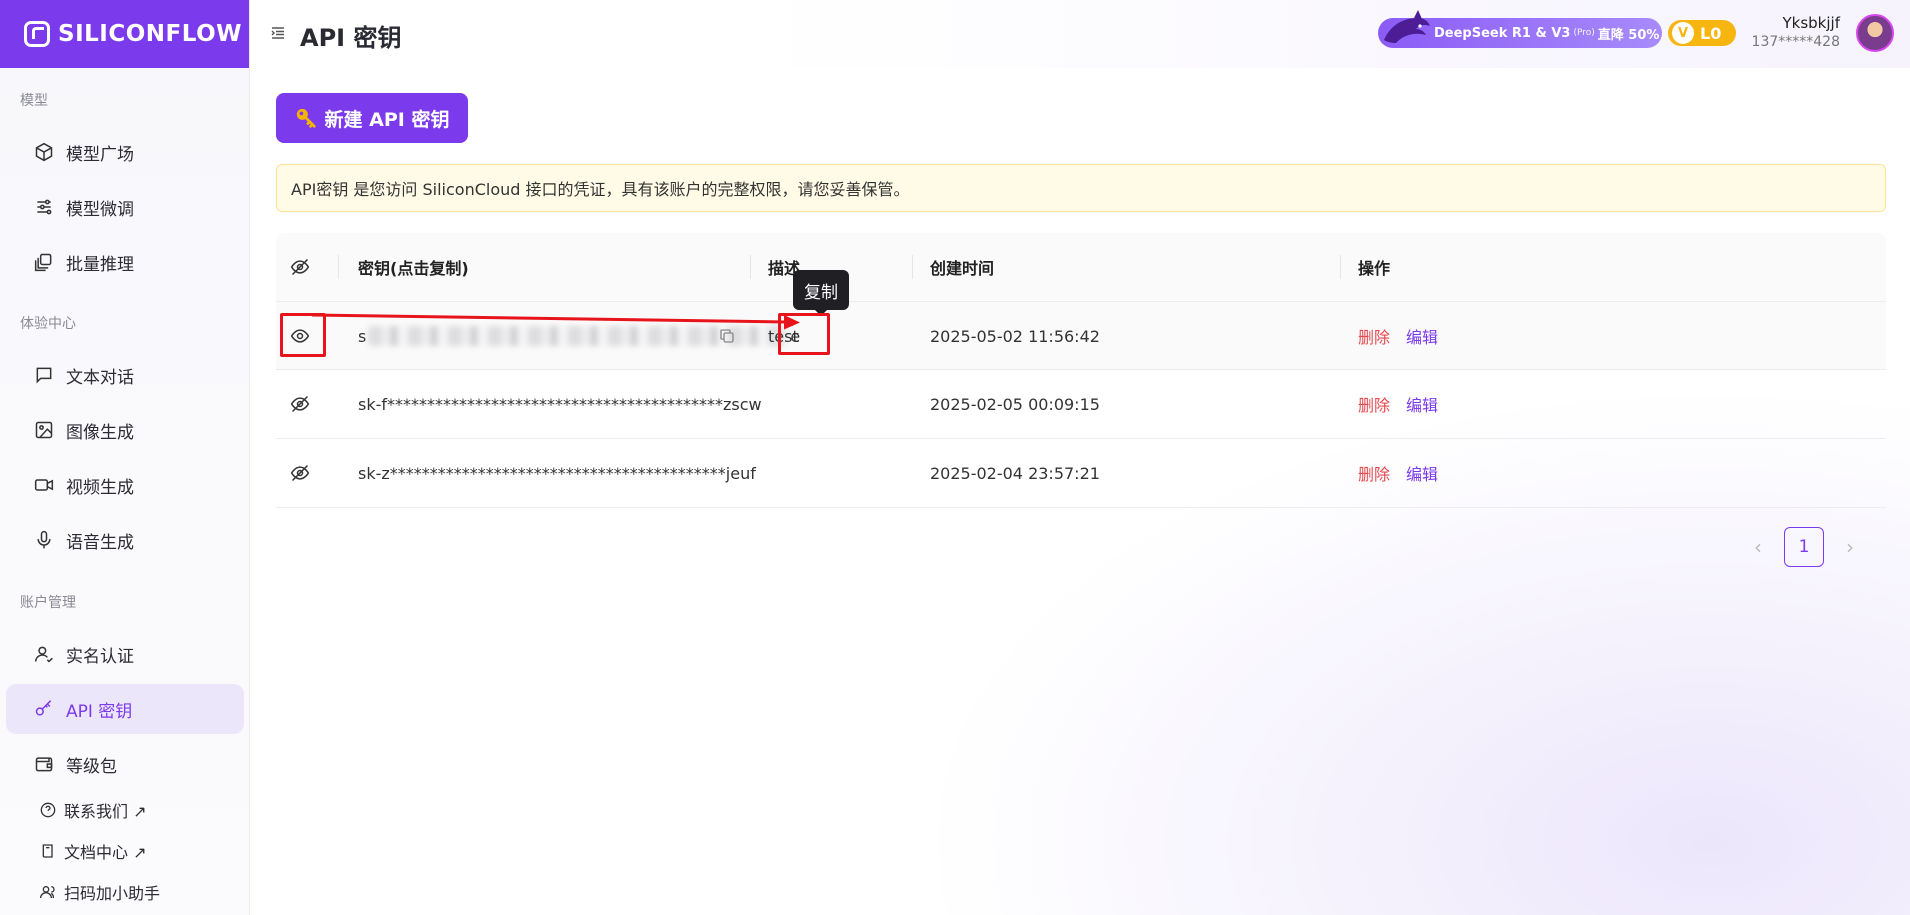  What do you see at coordinates (44, 430) in the screenshot?
I see `image-icon` at bounding box center [44, 430].